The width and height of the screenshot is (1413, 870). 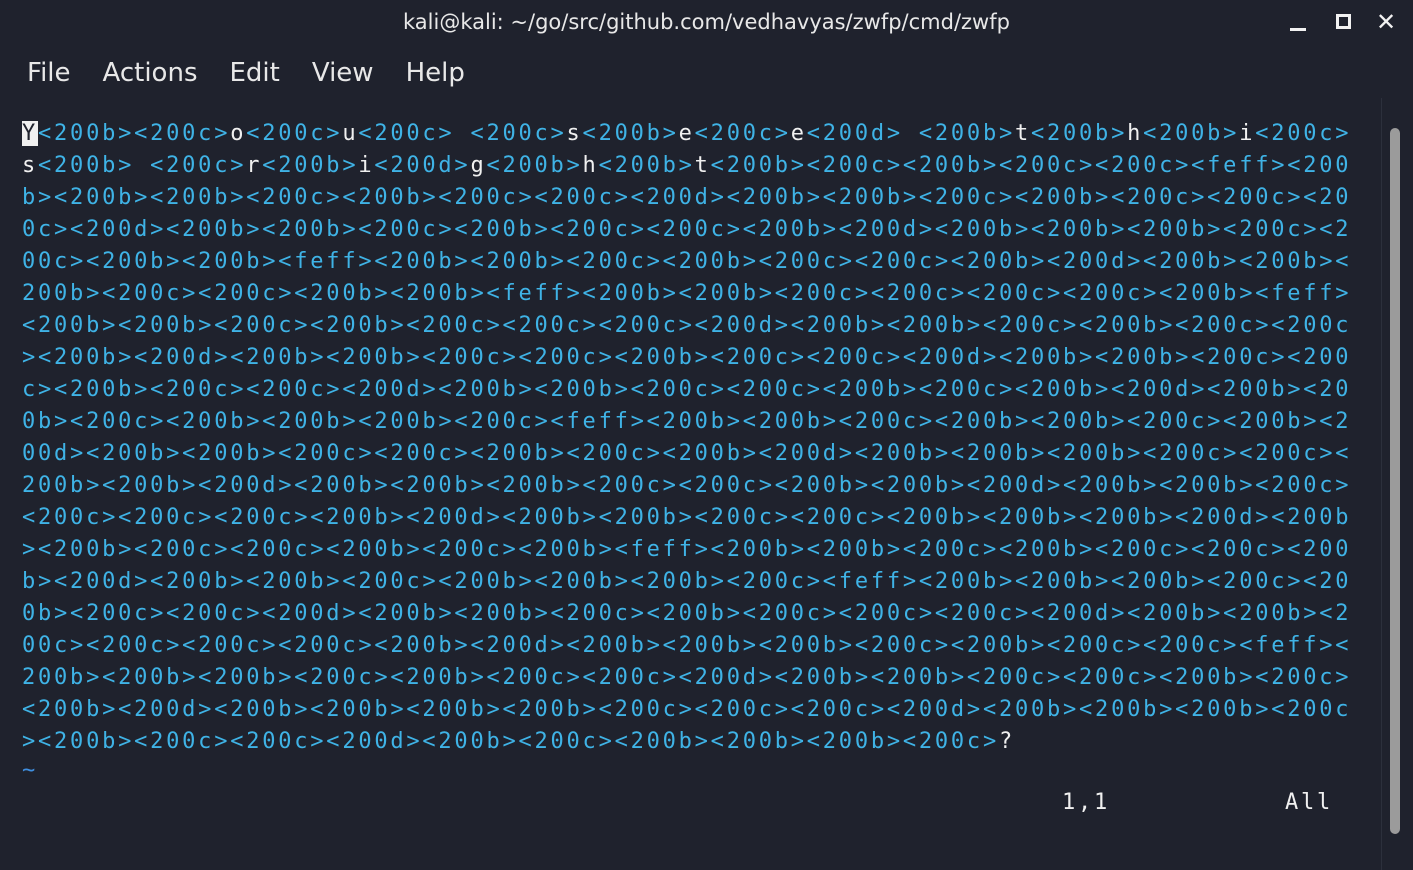 I want to click on text-char: s, so click(x=574, y=133).